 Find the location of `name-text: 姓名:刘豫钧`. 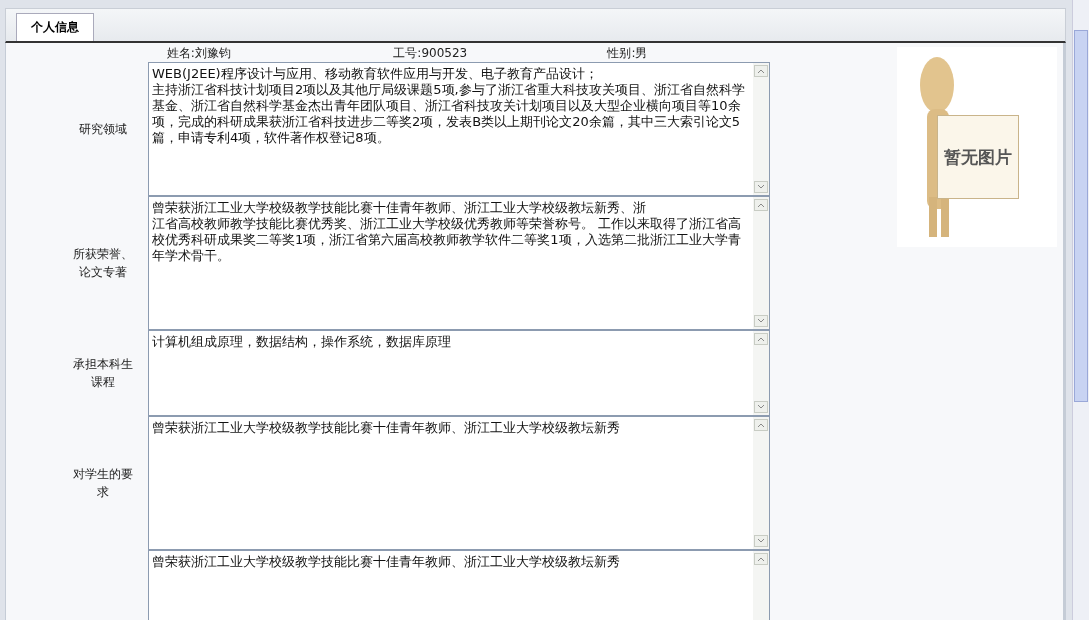

name-text: 姓名:刘豫钧 is located at coordinates (198, 53).